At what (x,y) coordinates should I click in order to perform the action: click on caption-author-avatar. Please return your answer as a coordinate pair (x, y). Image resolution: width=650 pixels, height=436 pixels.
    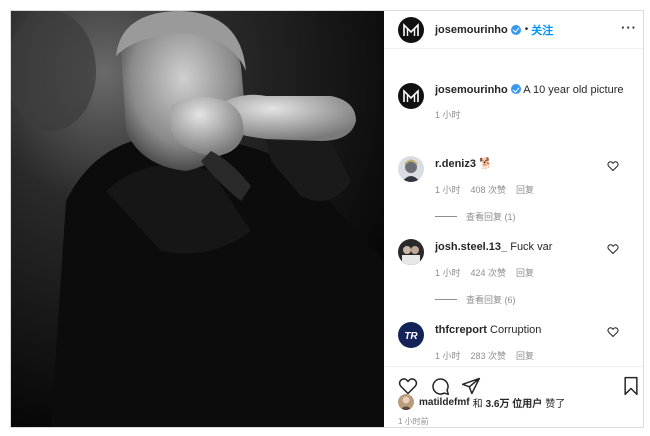
    Looking at the image, I should click on (411, 96).